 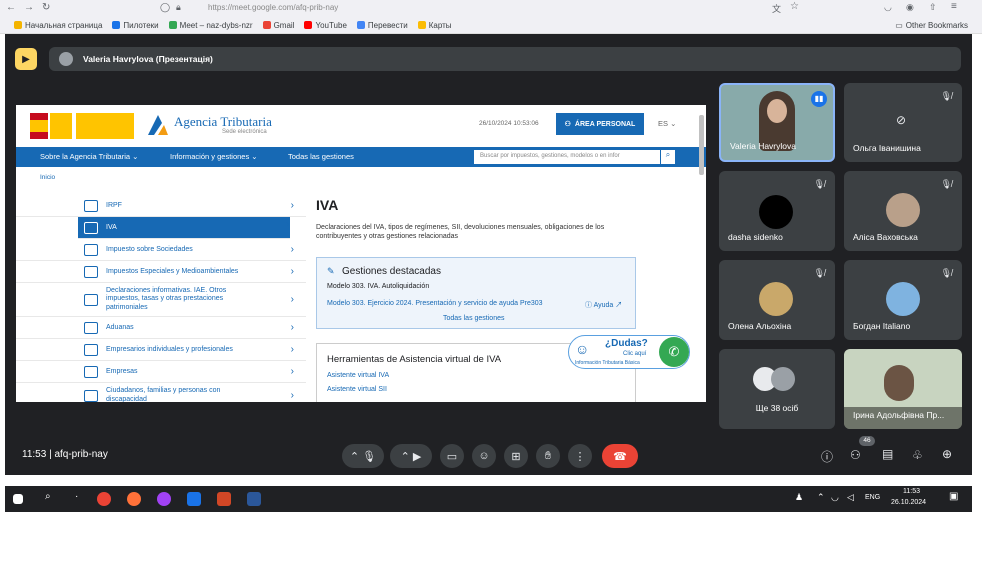 I want to click on tray-date: 26.10.2024, so click(x=908, y=502).